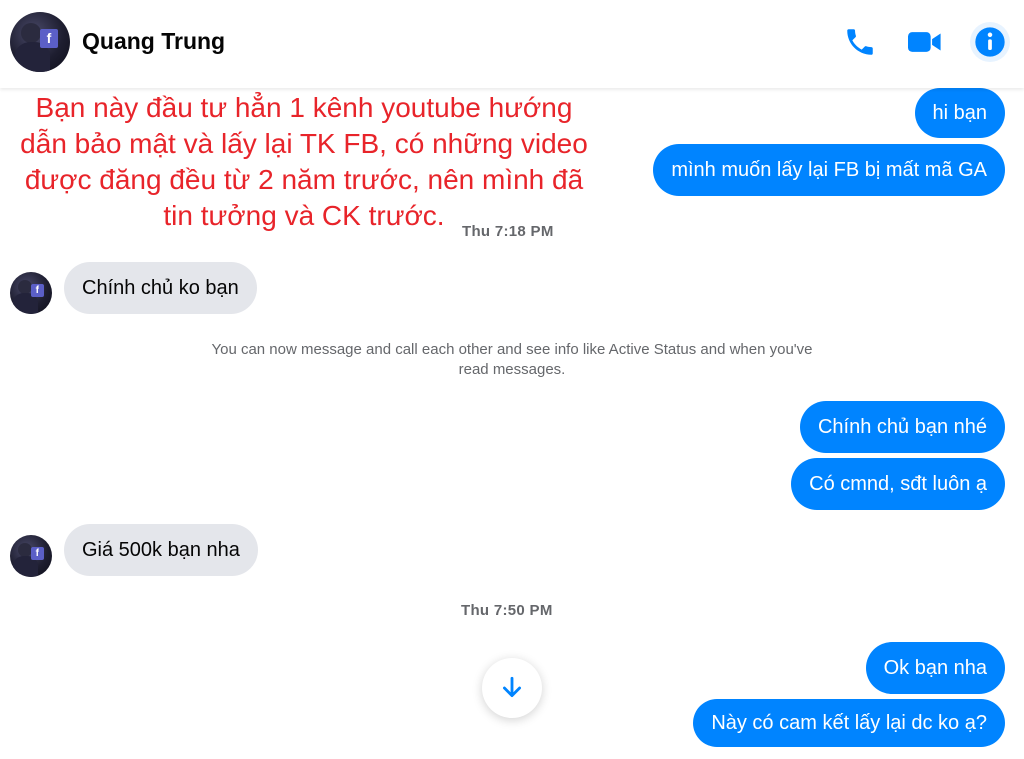 The height and width of the screenshot is (759, 1024). Describe the element at coordinates (902, 427) in the screenshot. I see `outgoing-message: Chính chủ bạn nhé` at that location.